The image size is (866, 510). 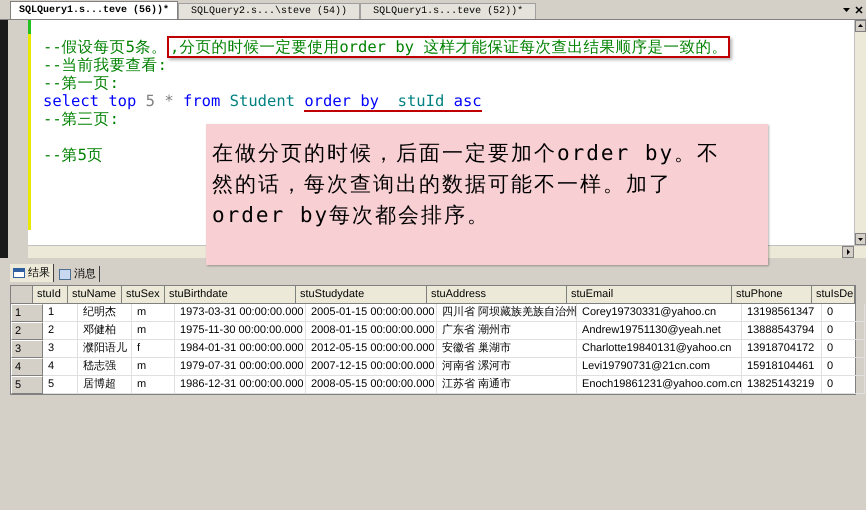 What do you see at coordinates (105, 65) in the screenshot?
I see `code-line: --当前我要查看:` at bounding box center [105, 65].